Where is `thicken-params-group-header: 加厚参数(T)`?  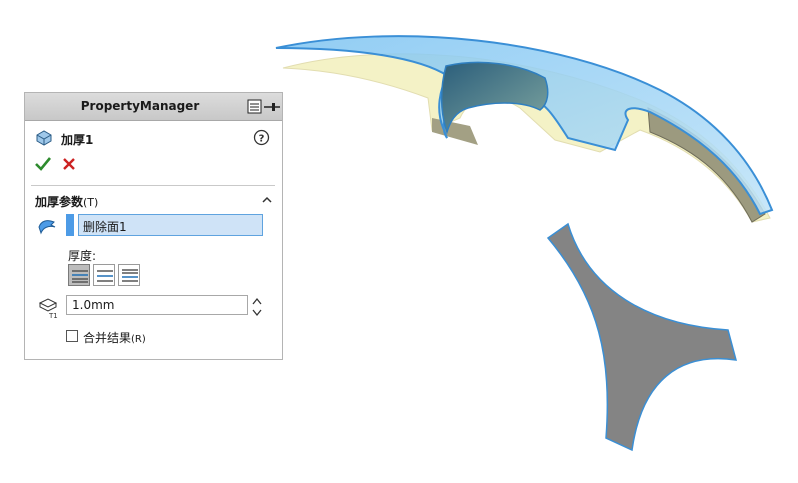 thicken-params-group-header: 加厚参数(T) is located at coordinates (155, 201).